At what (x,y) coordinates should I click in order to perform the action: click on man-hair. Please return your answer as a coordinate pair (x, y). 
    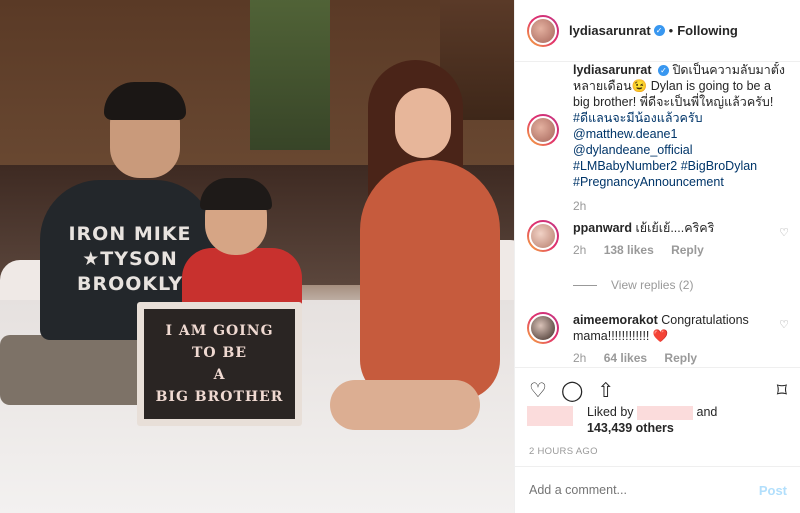
    Looking at the image, I should click on (145, 101).